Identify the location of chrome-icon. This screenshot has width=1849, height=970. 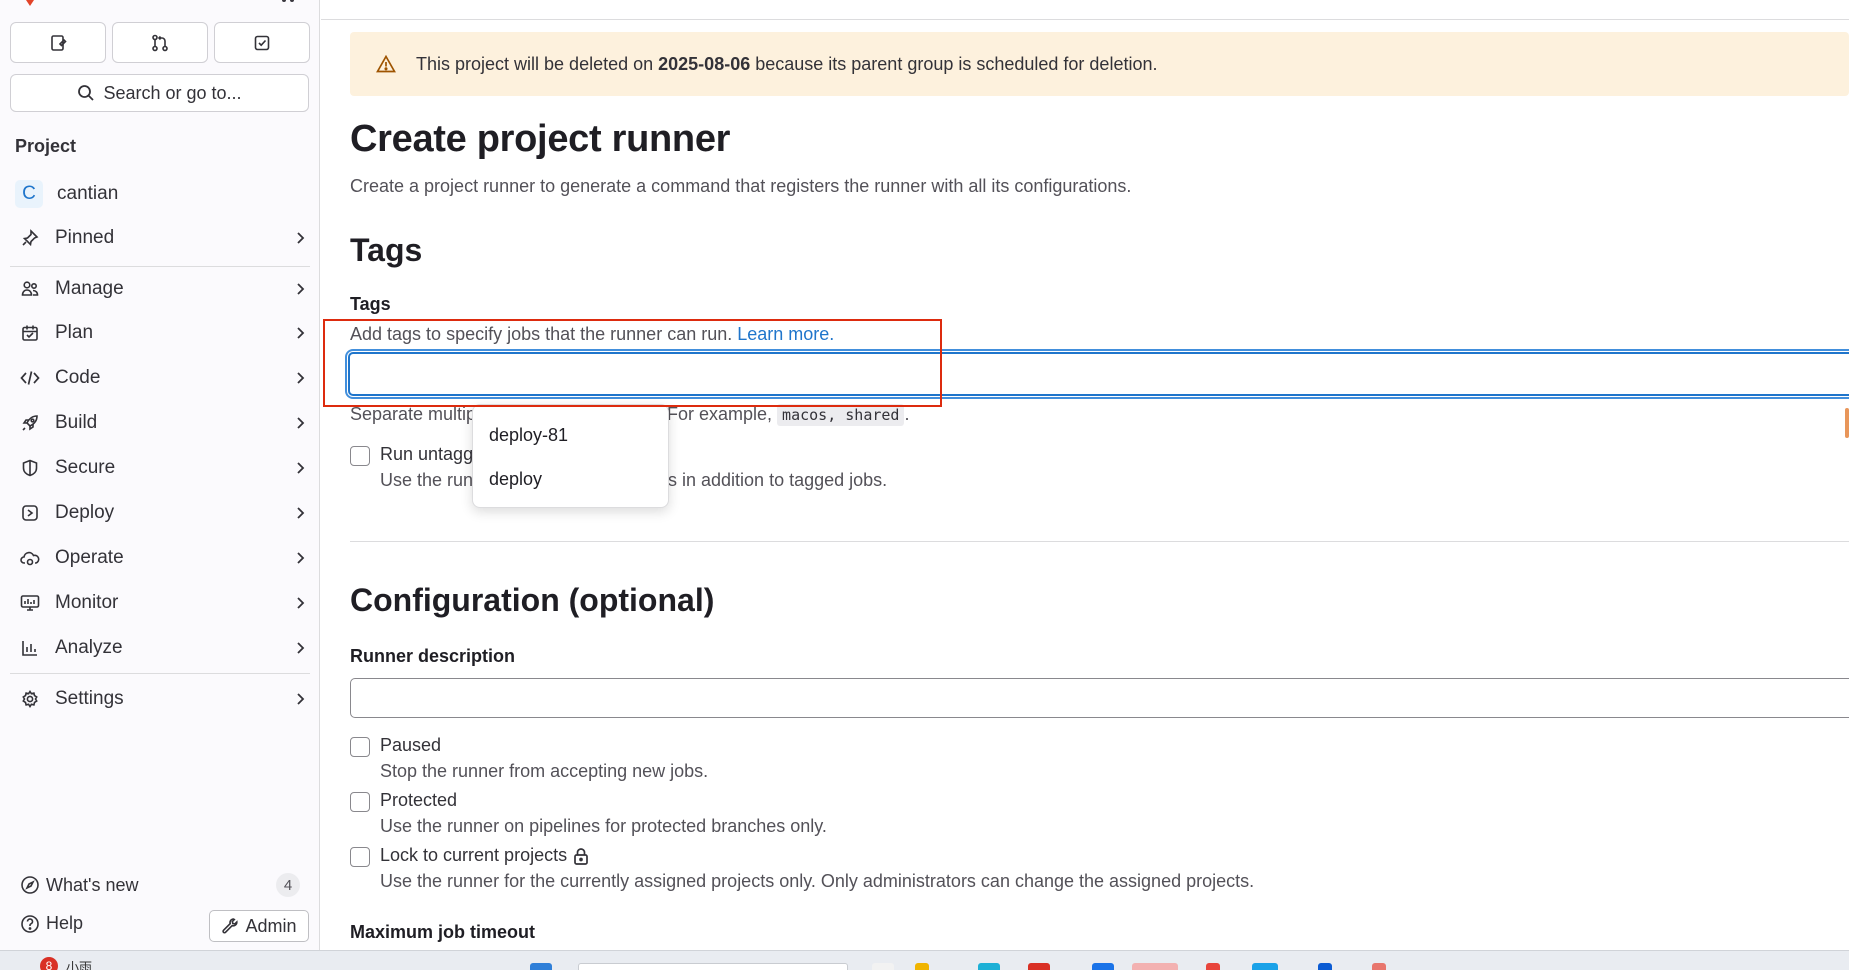
(1039, 966).